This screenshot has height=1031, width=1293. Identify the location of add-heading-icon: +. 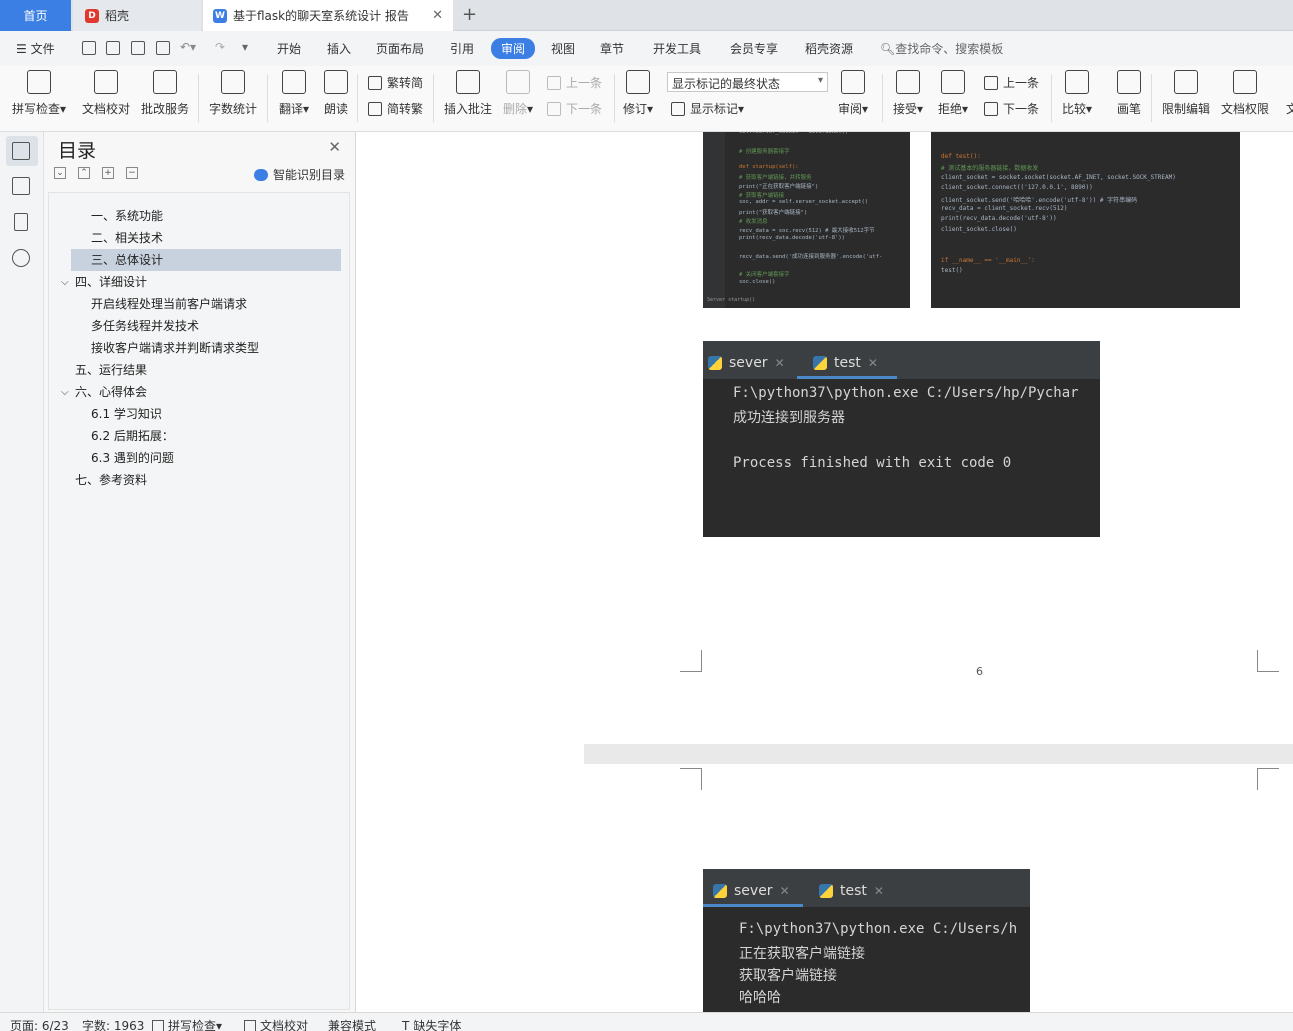
(108, 173).